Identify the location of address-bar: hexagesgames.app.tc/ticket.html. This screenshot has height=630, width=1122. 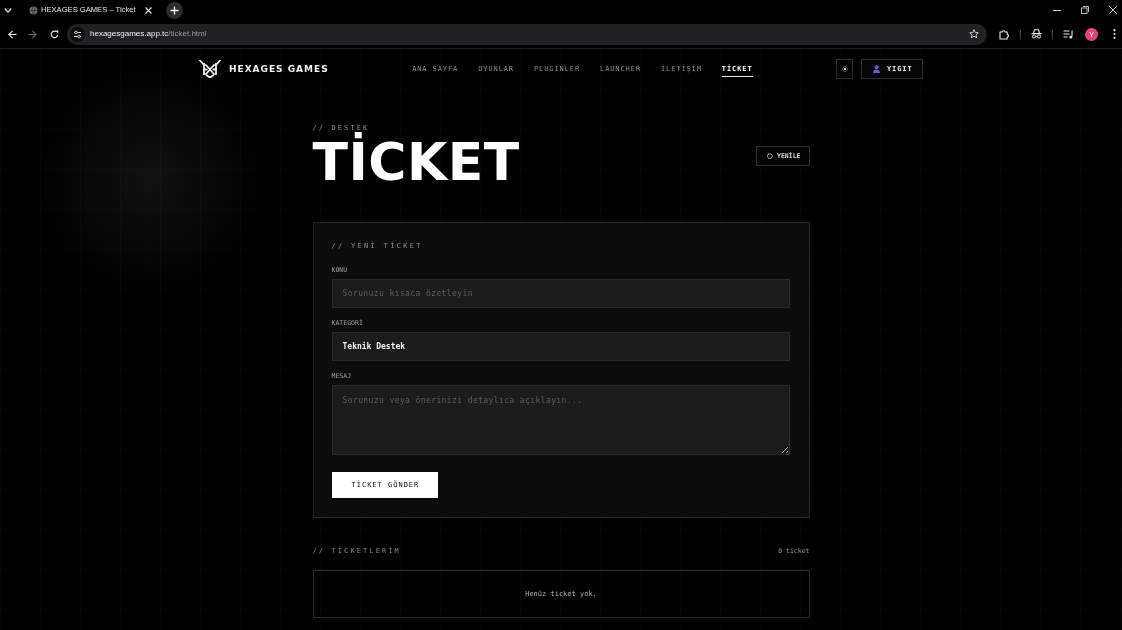
(527, 34).